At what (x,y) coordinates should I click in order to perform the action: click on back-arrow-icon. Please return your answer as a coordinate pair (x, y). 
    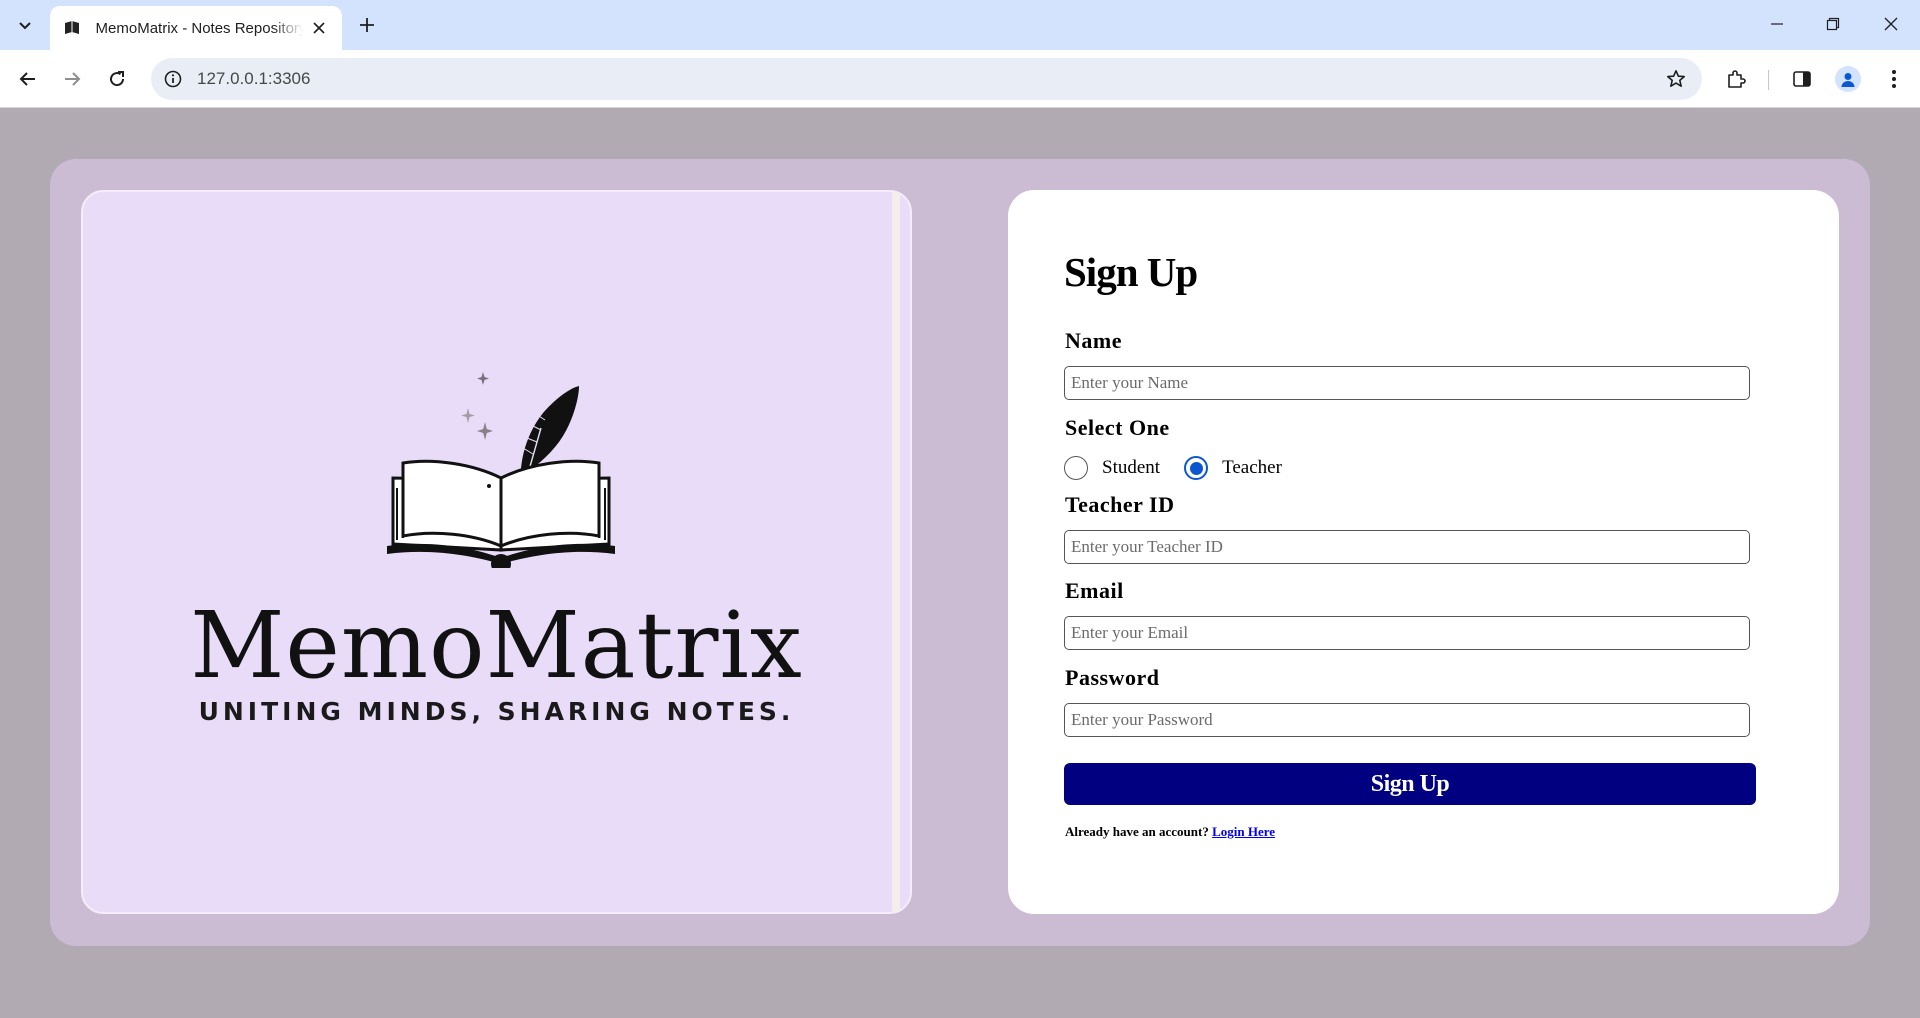
    Looking at the image, I should click on (28, 79).